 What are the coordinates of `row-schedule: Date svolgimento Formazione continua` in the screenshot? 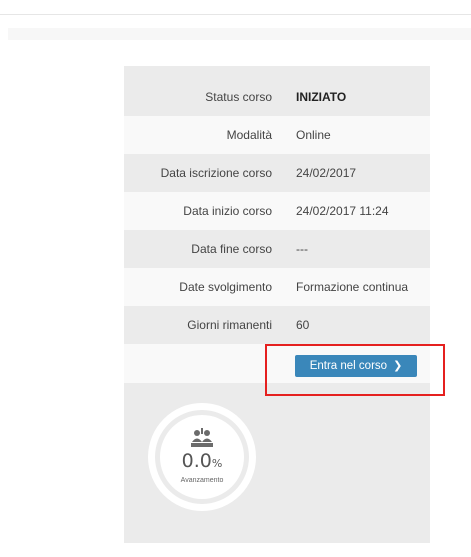 It's located at (277, 287).